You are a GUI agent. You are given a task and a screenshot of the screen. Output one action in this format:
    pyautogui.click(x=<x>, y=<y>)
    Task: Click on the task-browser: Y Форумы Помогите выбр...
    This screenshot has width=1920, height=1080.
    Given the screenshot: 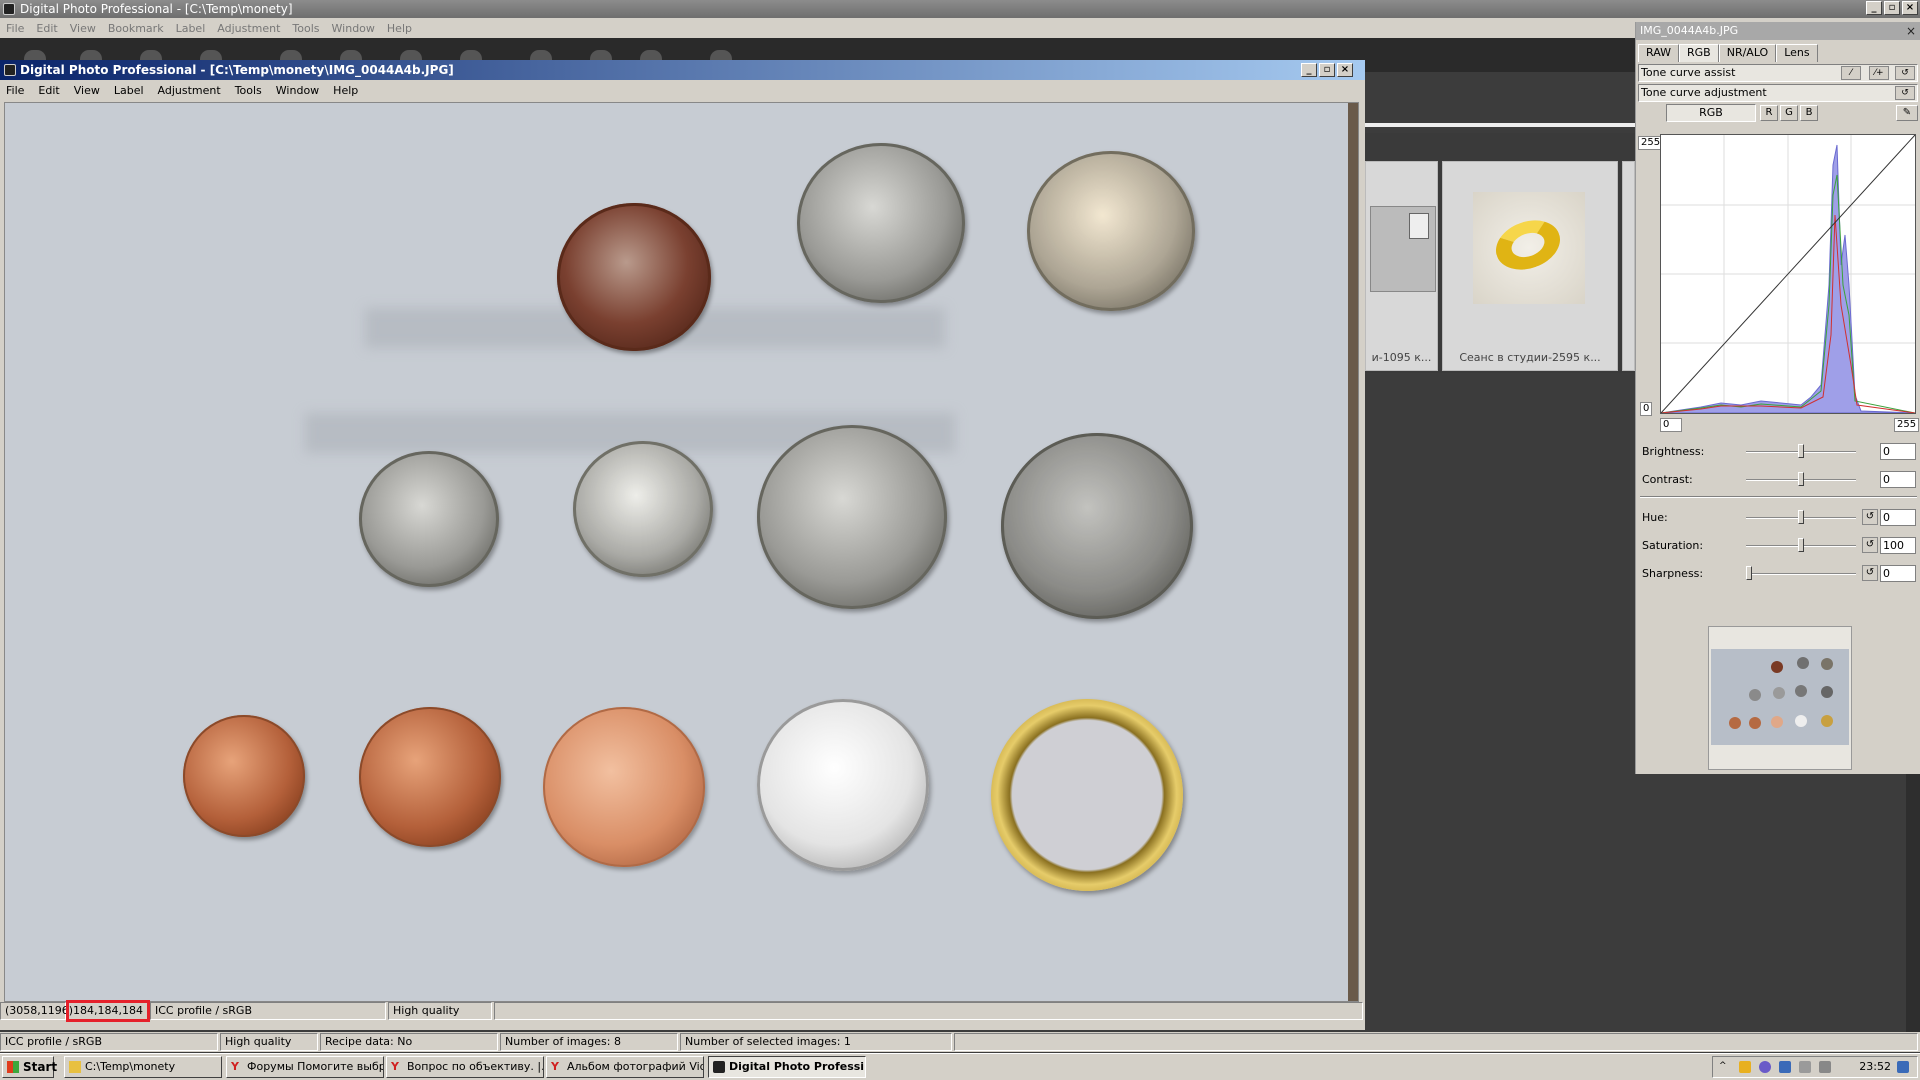 What is the action you would take?
    pyautogui.click(x=305, y=1067)
    